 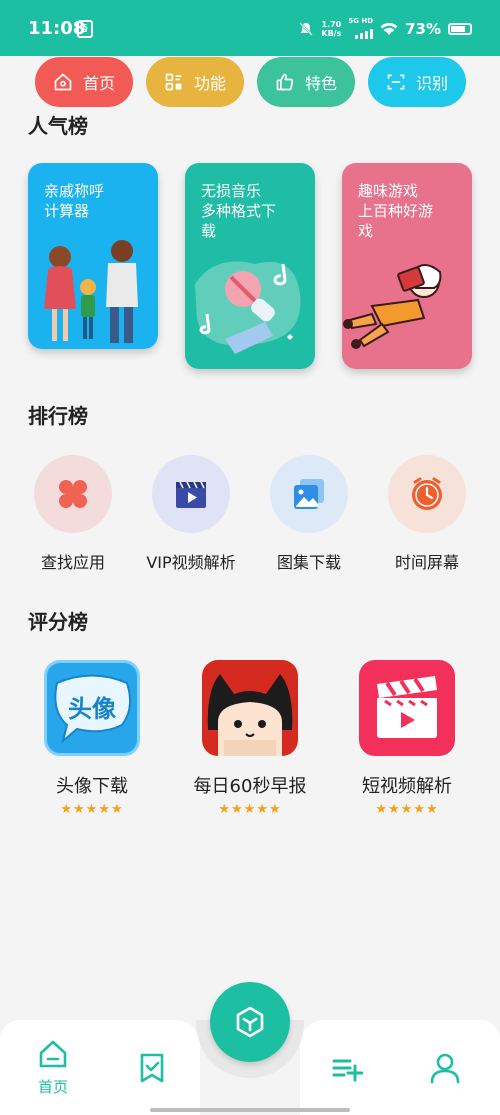 What do you see at coordinates (58, 126) in the screenshot?
I see `section-title-popular: 人气榜` at bounding box center [58, 126].